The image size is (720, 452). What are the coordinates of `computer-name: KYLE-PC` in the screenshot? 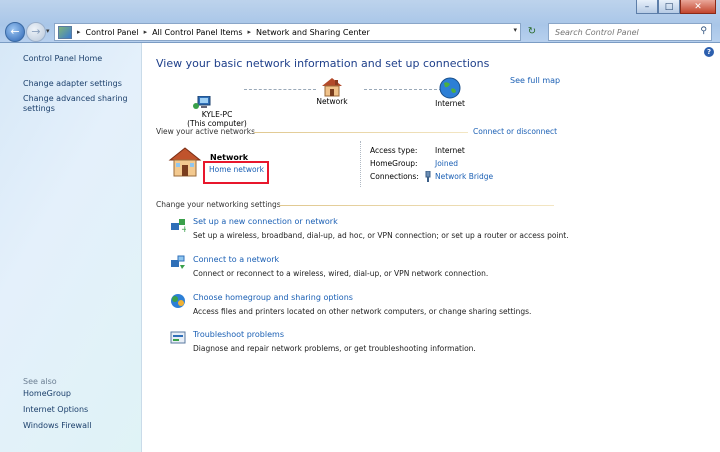 It's located at (217, 114).